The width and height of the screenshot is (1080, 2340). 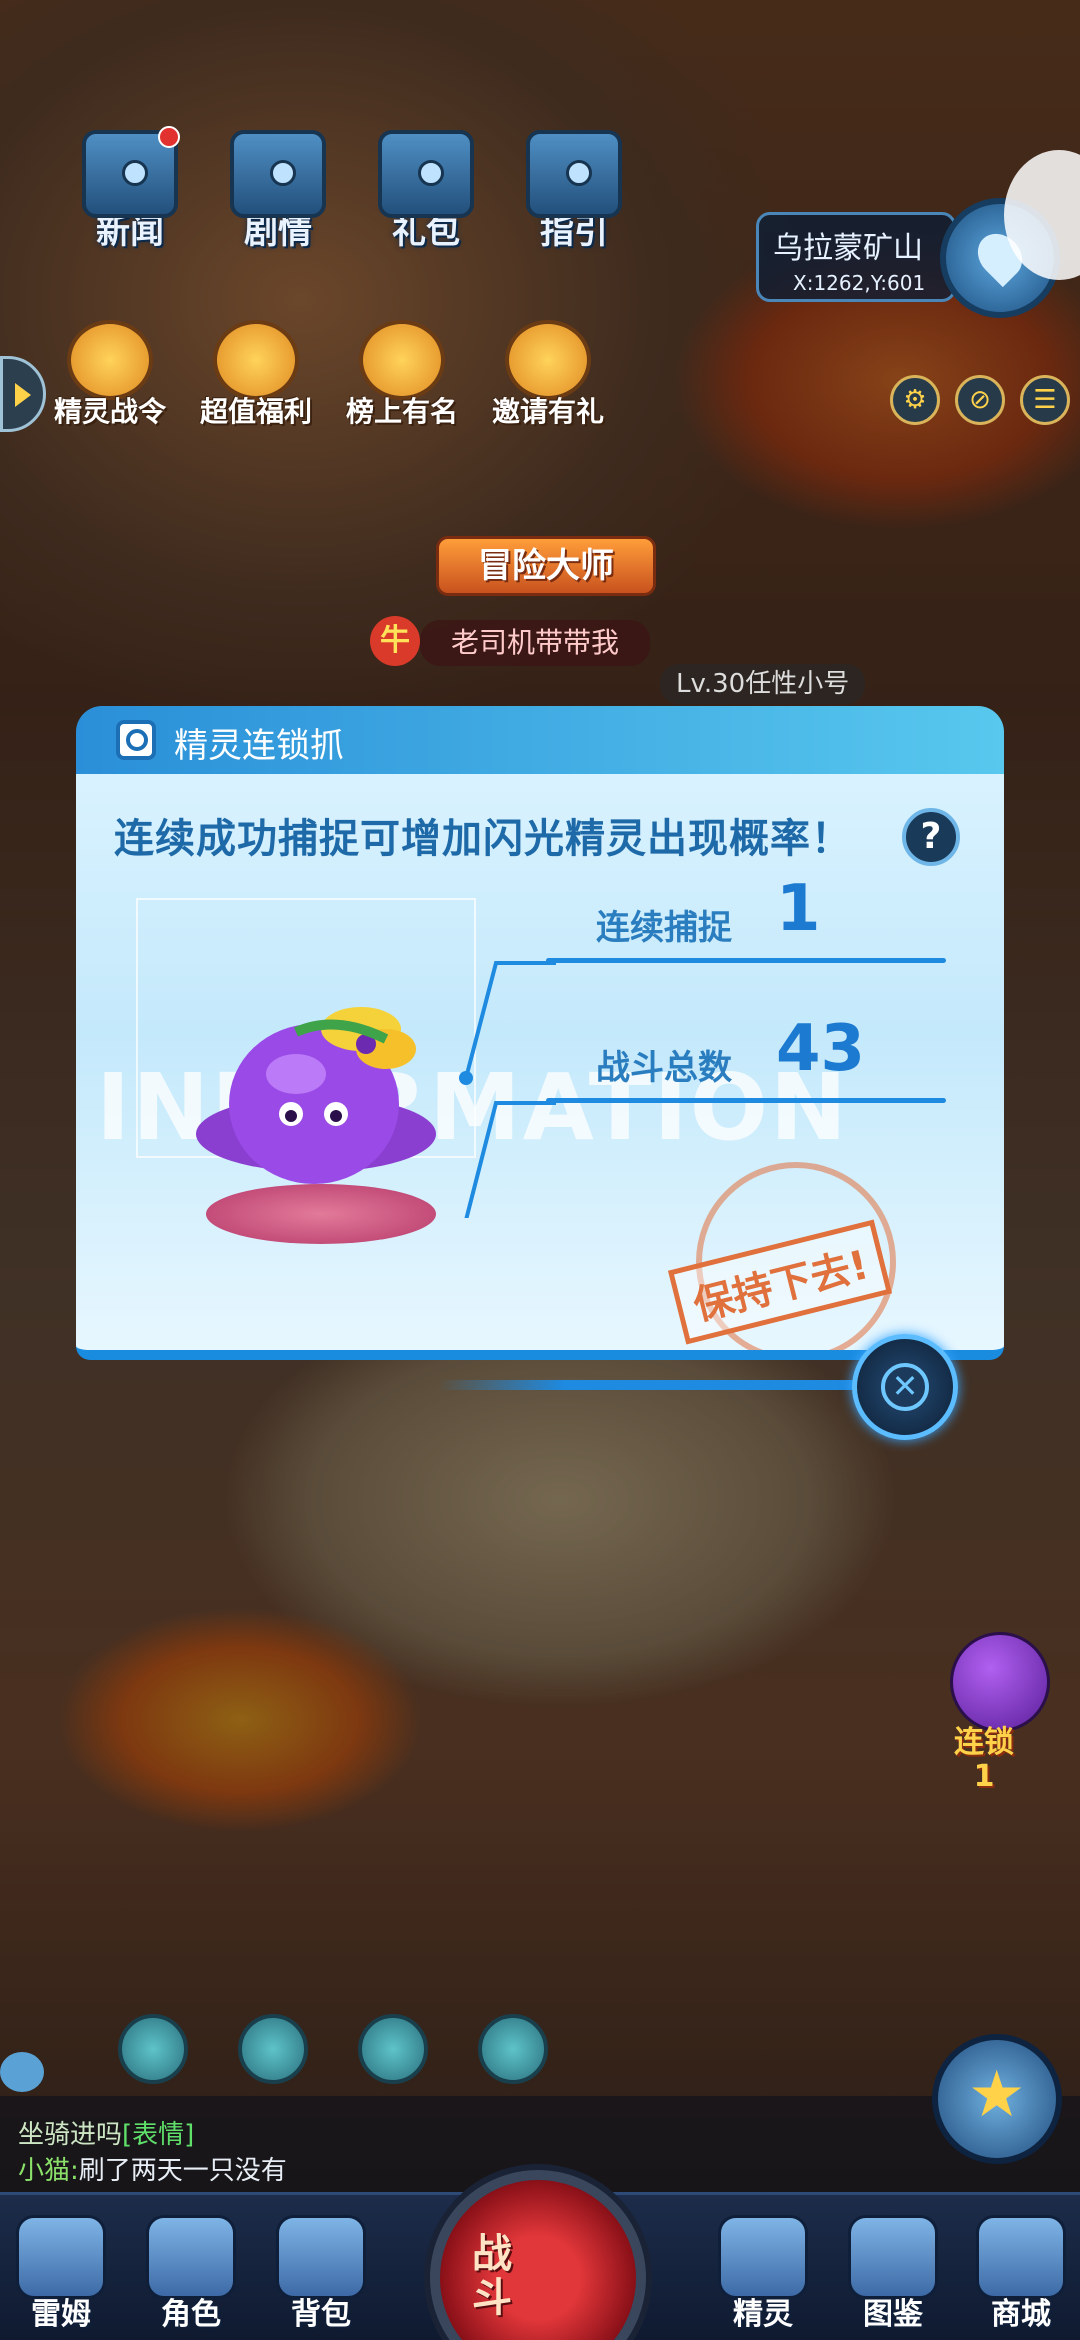 What do you see at coordinates (540, 740) in the screenshot?
I see `dialog-header: 精灵连锁抓` at bounding box center [540, 740].